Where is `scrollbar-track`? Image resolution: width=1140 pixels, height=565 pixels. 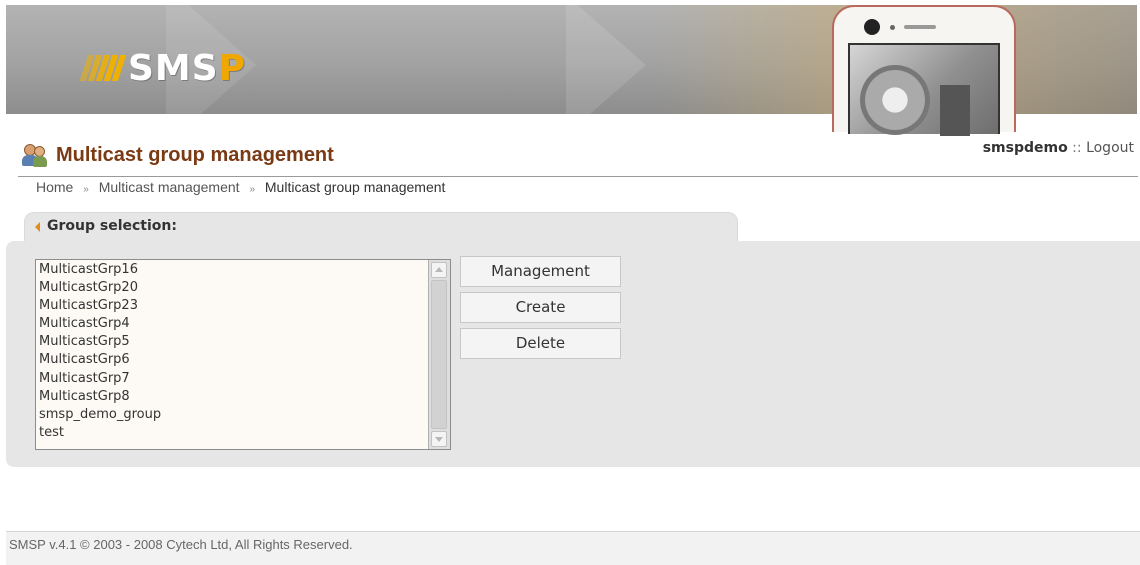 scrollbar-track is located at coordinates (439, 354).